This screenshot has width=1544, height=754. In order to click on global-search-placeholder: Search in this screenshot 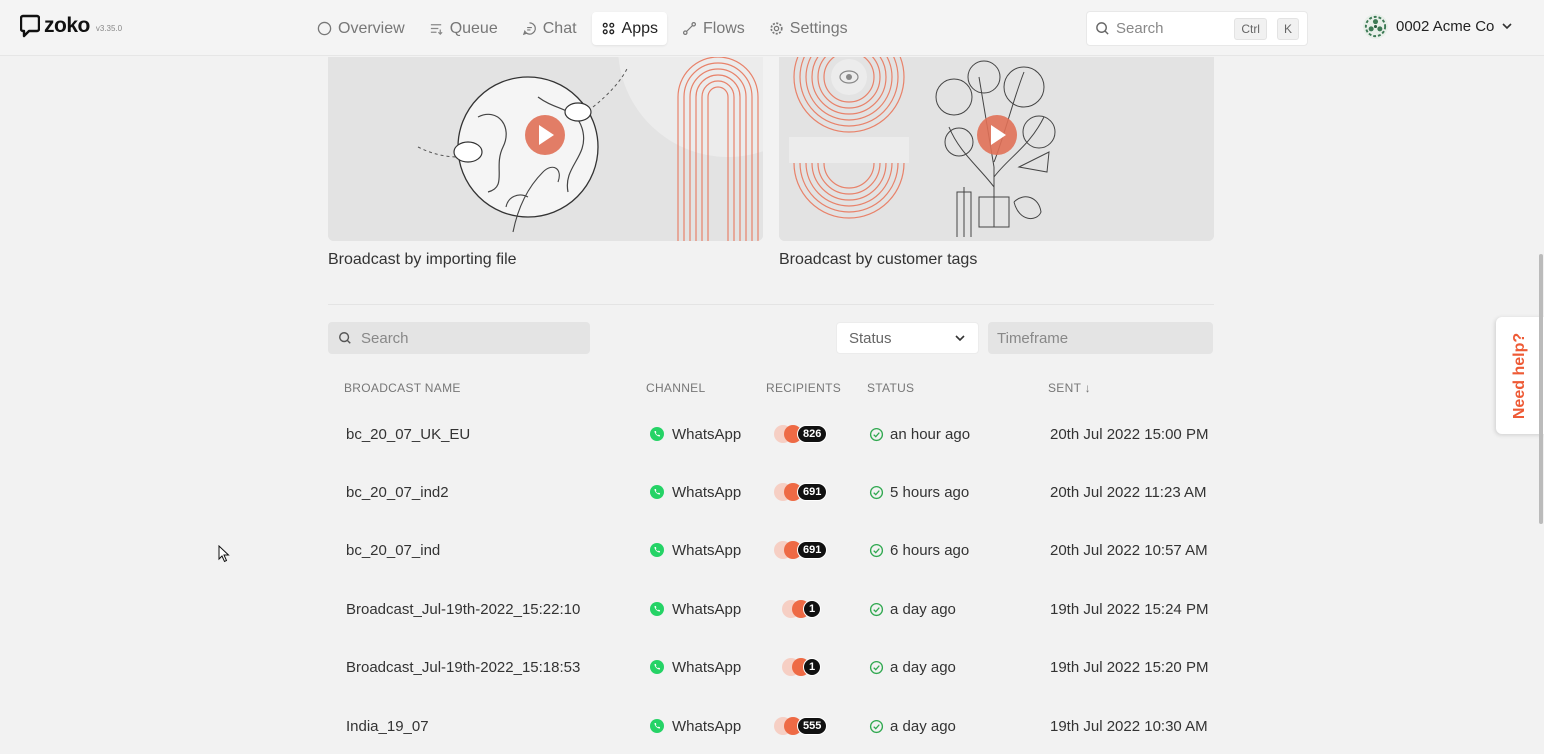, I will do `click(1140, 28)`.